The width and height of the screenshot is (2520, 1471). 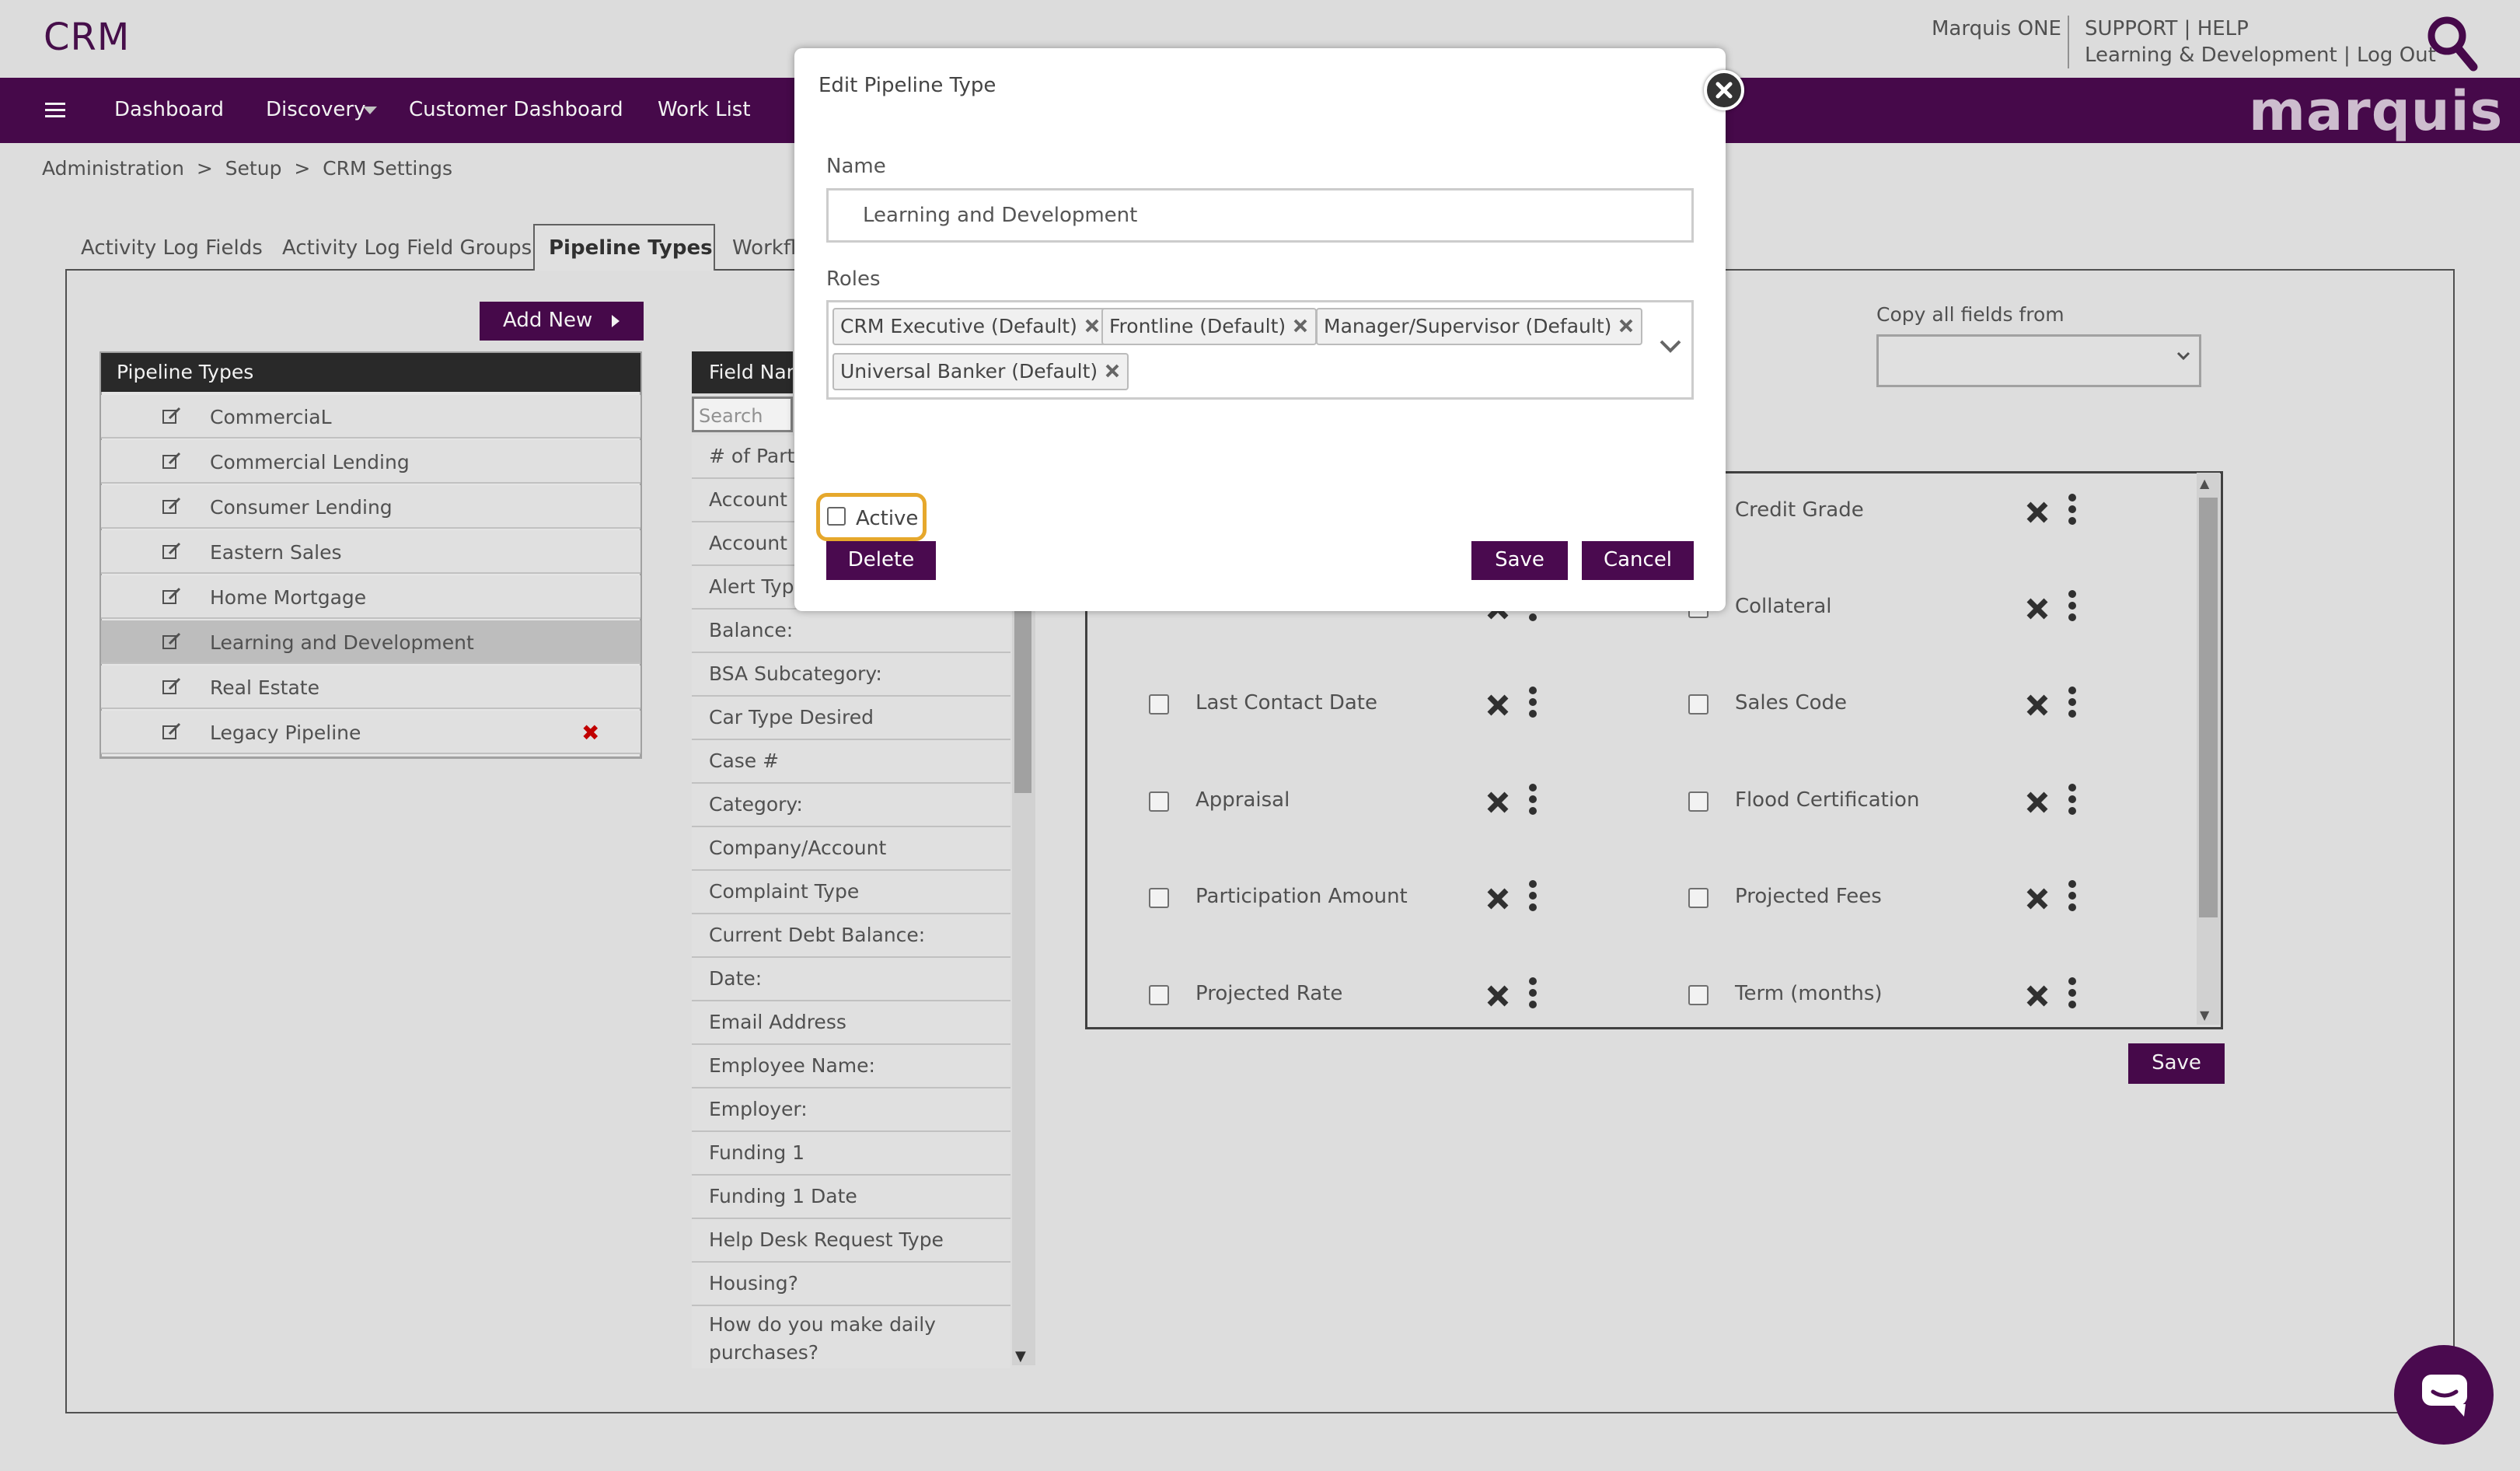 What do you see at coordinates (1260, 216) in the screenshot?
I see `name-input` at bounding box center [1260, 216].